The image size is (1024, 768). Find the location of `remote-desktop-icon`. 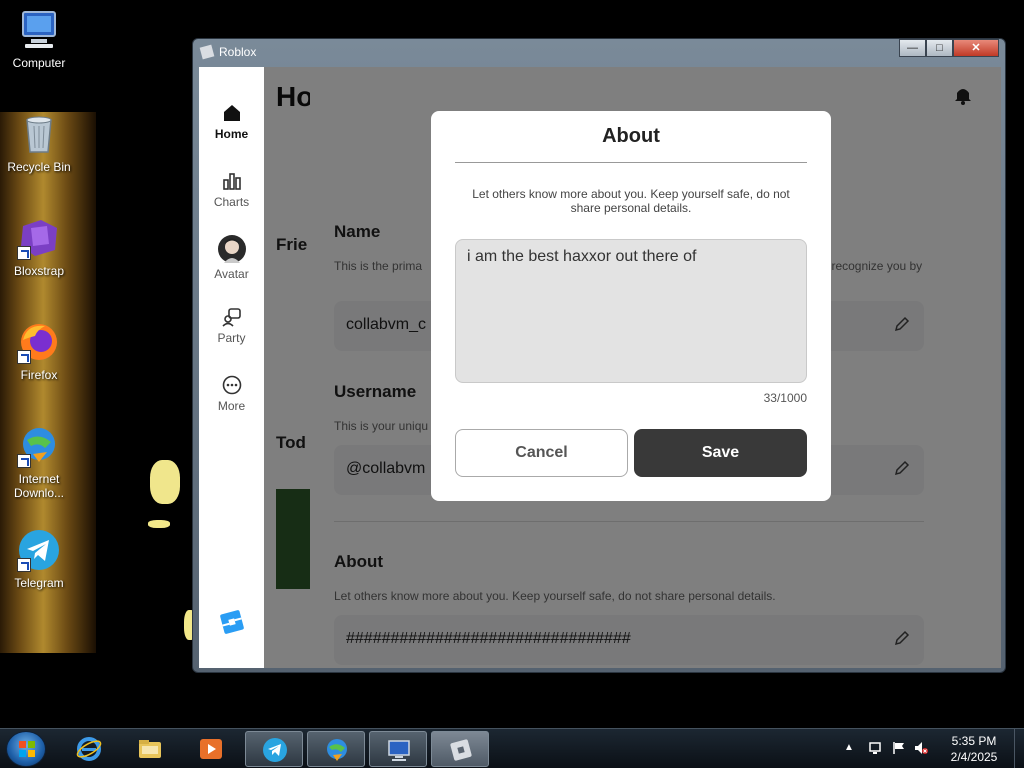

remote-desktop-icon is located at coordinates (399, 750).